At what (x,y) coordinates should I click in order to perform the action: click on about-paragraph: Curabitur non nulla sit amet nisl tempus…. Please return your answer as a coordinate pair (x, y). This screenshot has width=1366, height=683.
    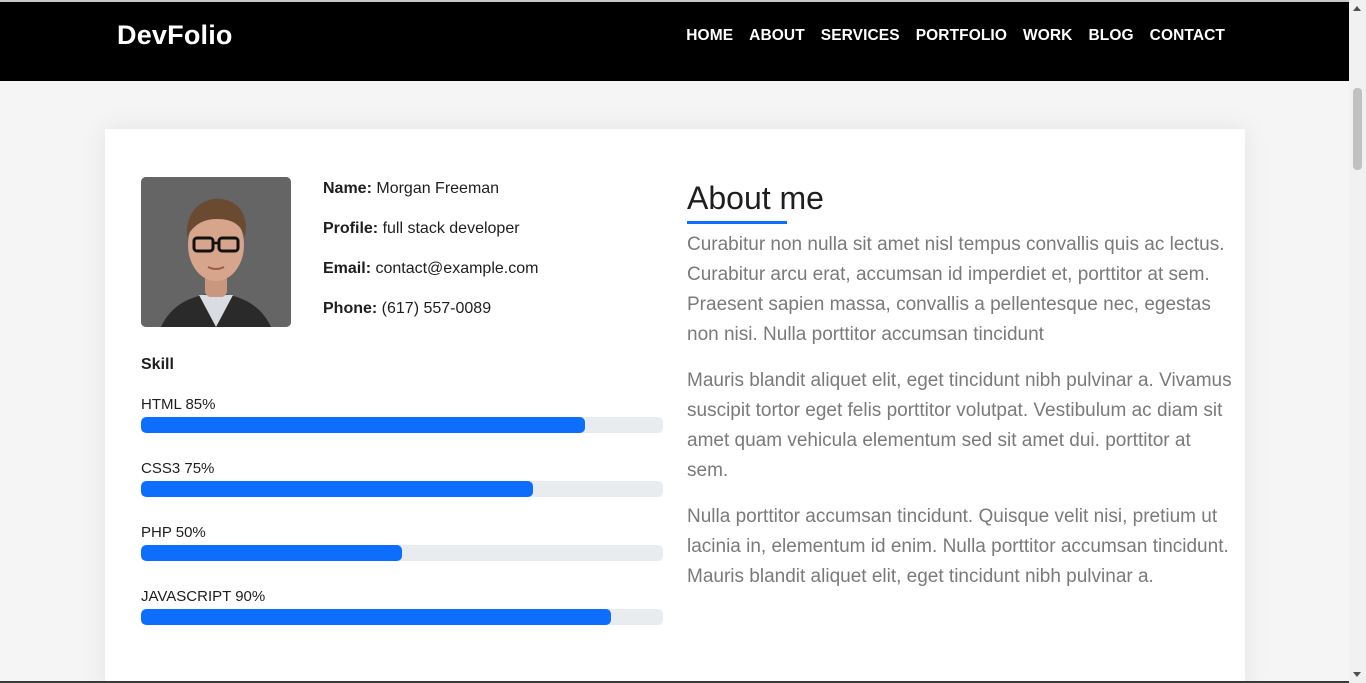
    Looking at the image, I should click on (956, 289).